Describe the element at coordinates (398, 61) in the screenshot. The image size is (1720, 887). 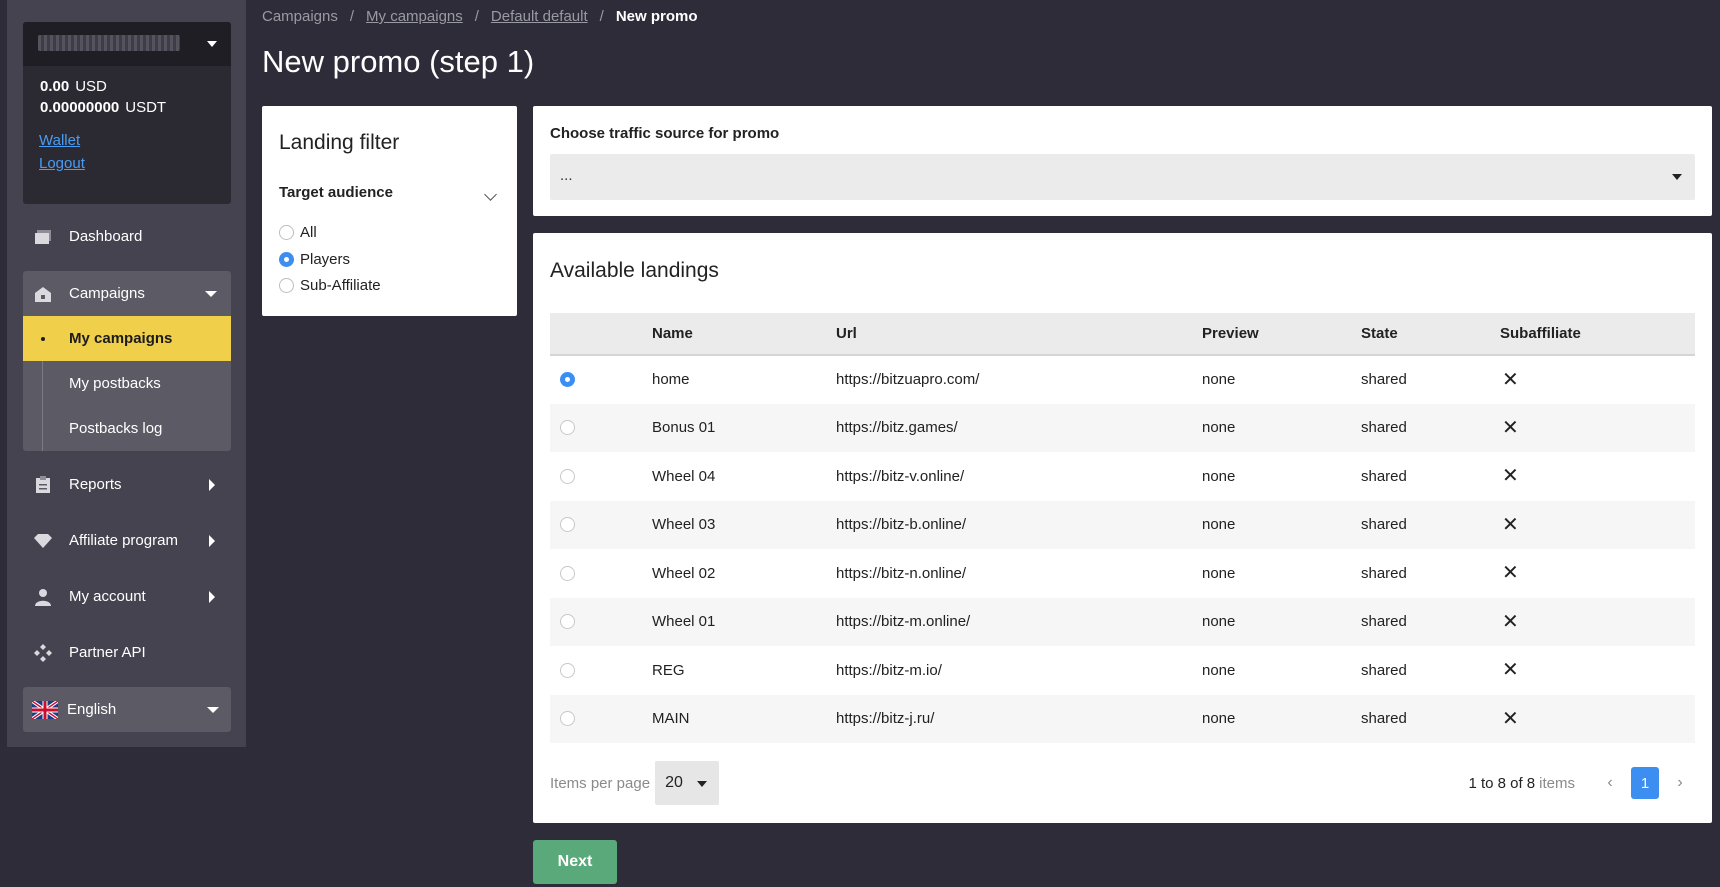
I see `page-title: New promo (step 1)` at that location.